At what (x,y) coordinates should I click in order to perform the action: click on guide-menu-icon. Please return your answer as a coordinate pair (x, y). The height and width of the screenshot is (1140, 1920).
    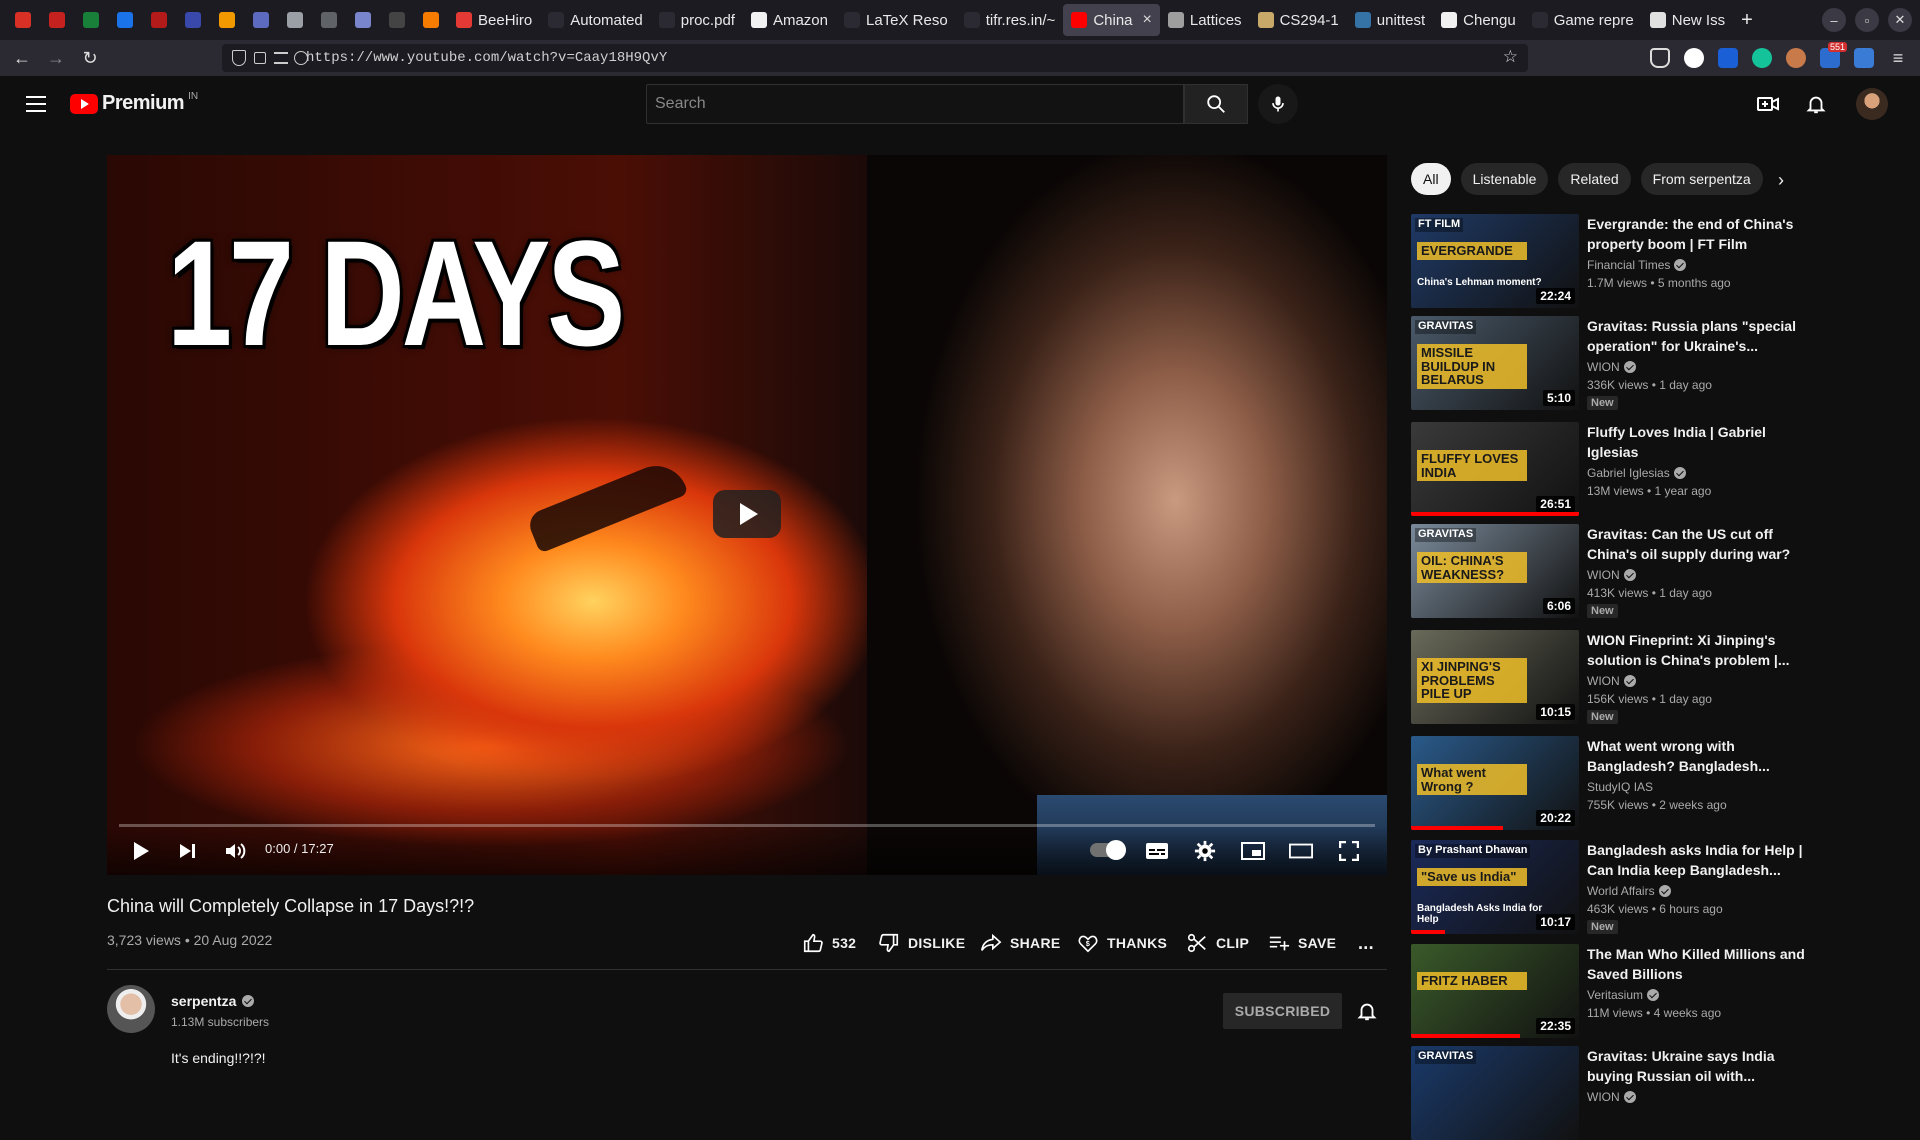
    Looking at the image, I should click on (36, 104).